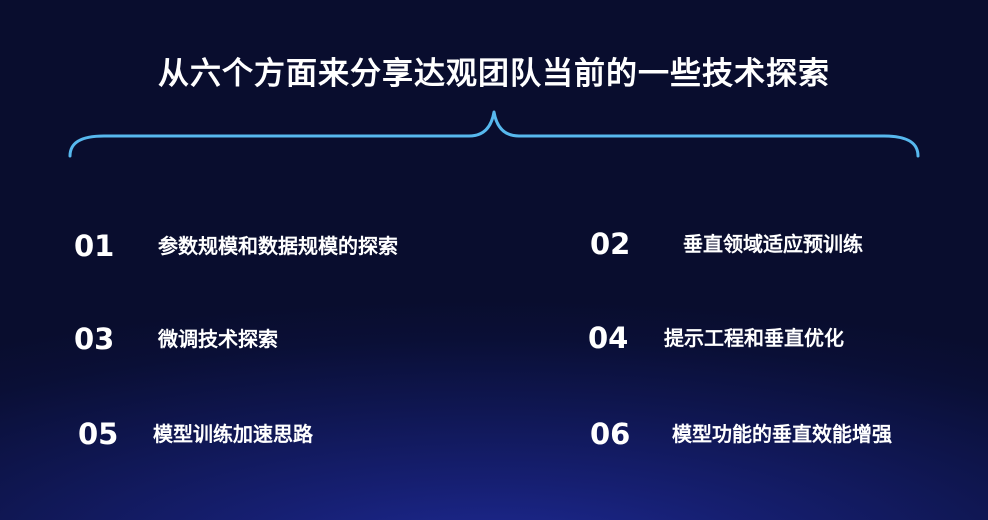 This screenshot has height=520, width=988. I want to click on curly-brace-icon, so click(494, 134).